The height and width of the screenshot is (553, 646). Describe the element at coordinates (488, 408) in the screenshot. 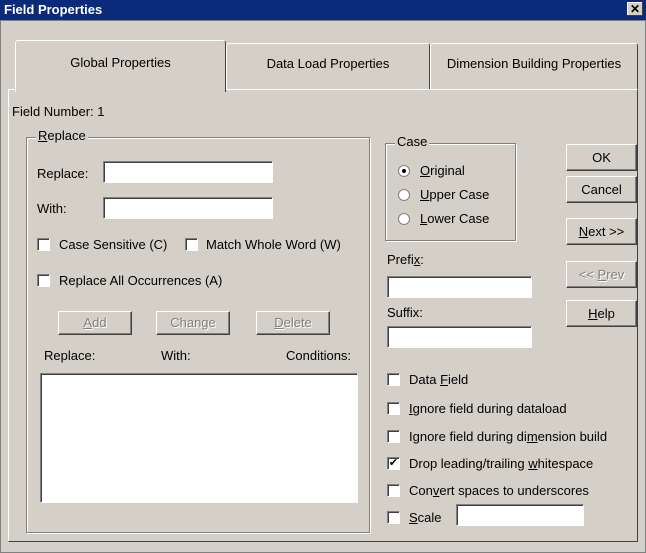

I see `ignore-dataload-label: Ignore field during dataload` at that location.